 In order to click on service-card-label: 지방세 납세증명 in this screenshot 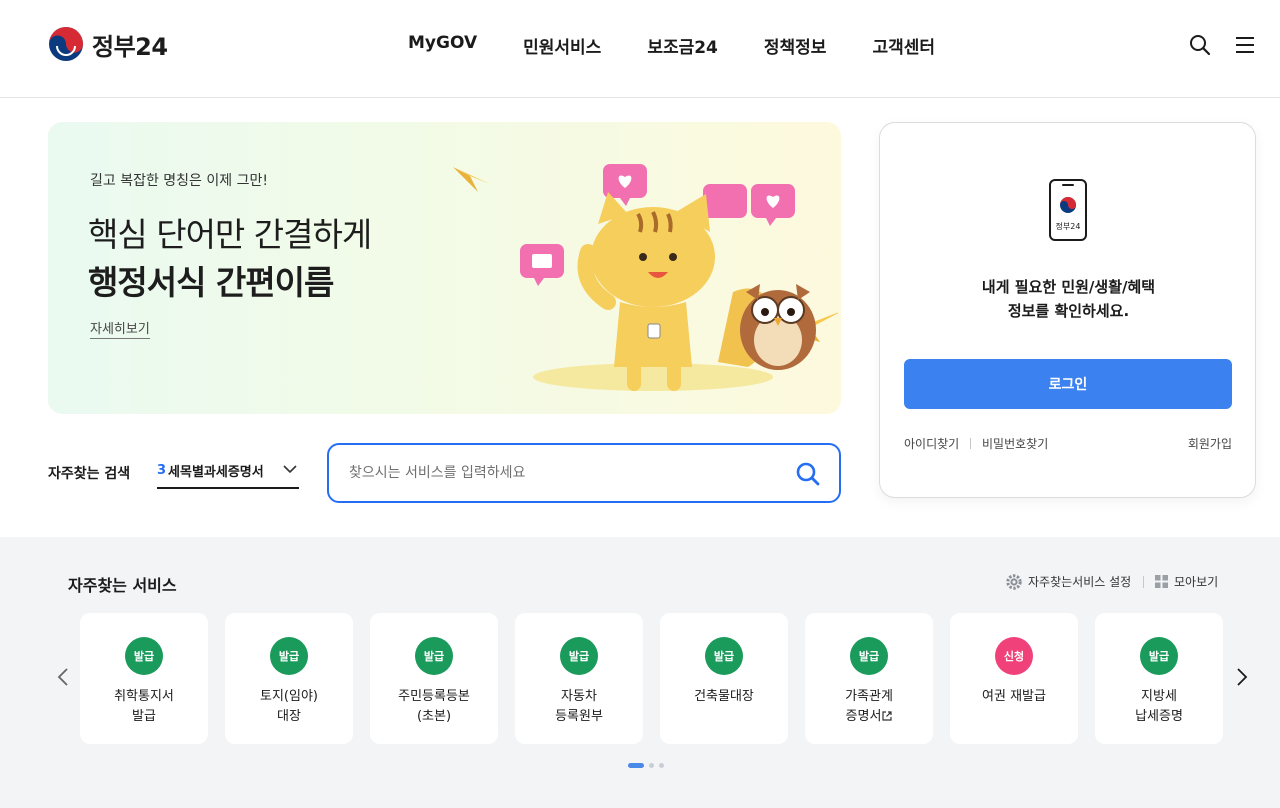, I will do `click(1159, 706)`.